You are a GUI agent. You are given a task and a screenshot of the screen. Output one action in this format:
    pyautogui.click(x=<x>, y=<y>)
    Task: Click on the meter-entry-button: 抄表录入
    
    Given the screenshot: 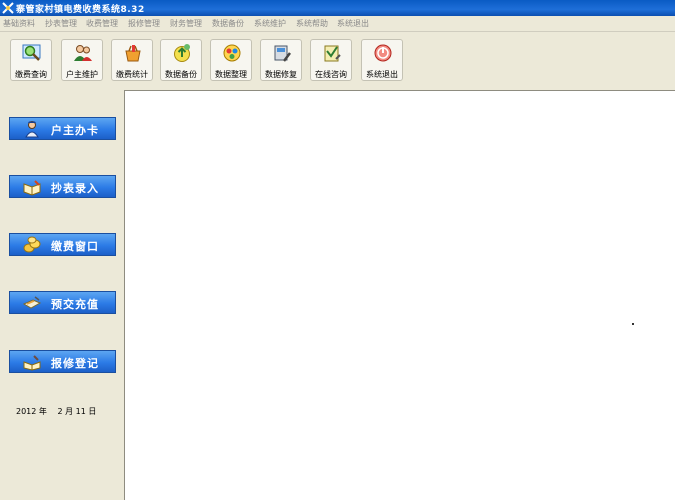 What is the action you would take?
    pyautogui.click(x=62, y=186)
    